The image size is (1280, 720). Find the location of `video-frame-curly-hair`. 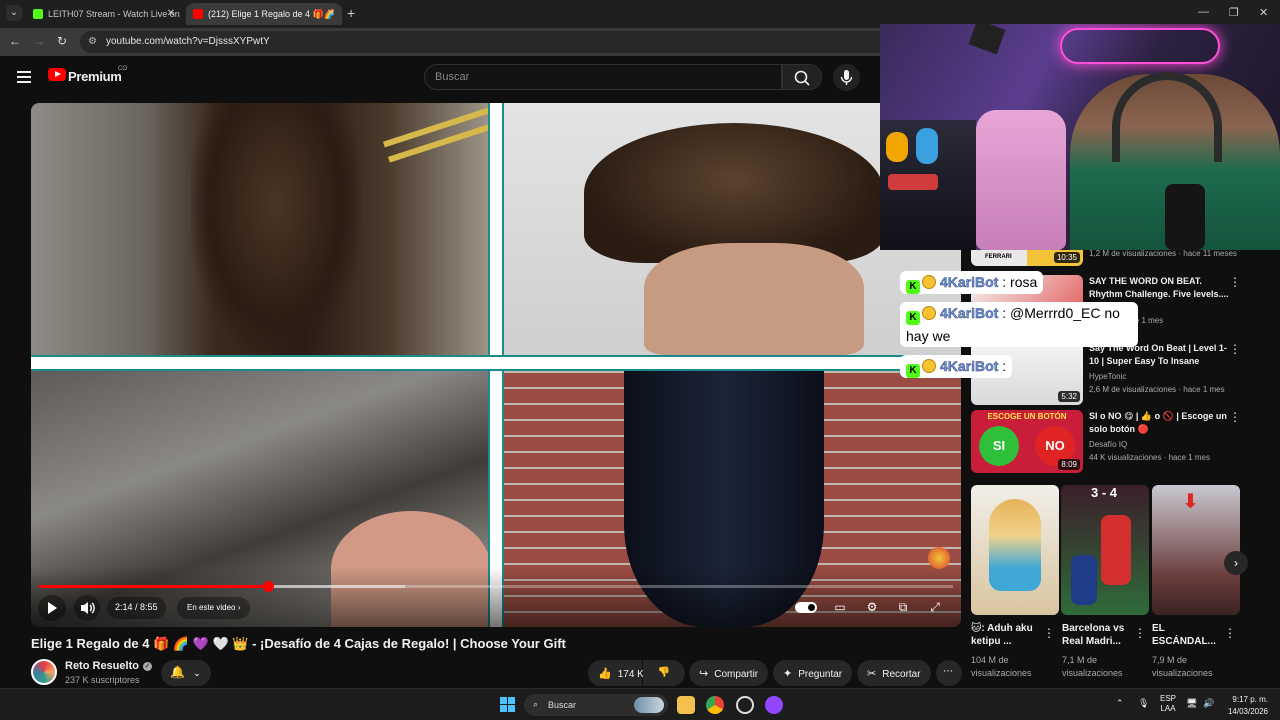

video-frame-curly-hair is located at coordinates (259, 229).